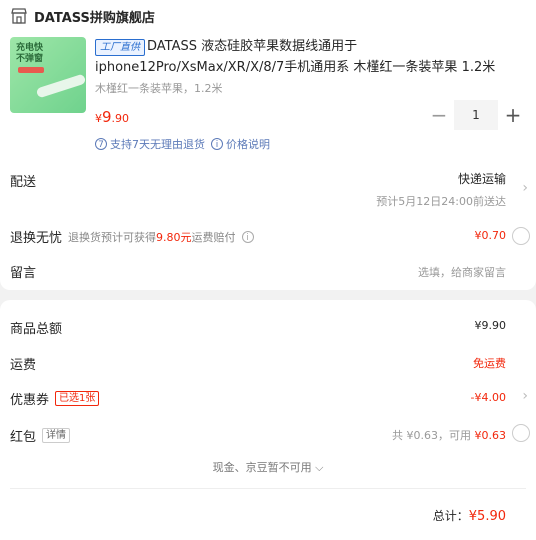 The image size is (536, 540). Describe the element at coordinates (36, 238) in the screenshot. I see `worry-free-label: 退换无忧` at that location.